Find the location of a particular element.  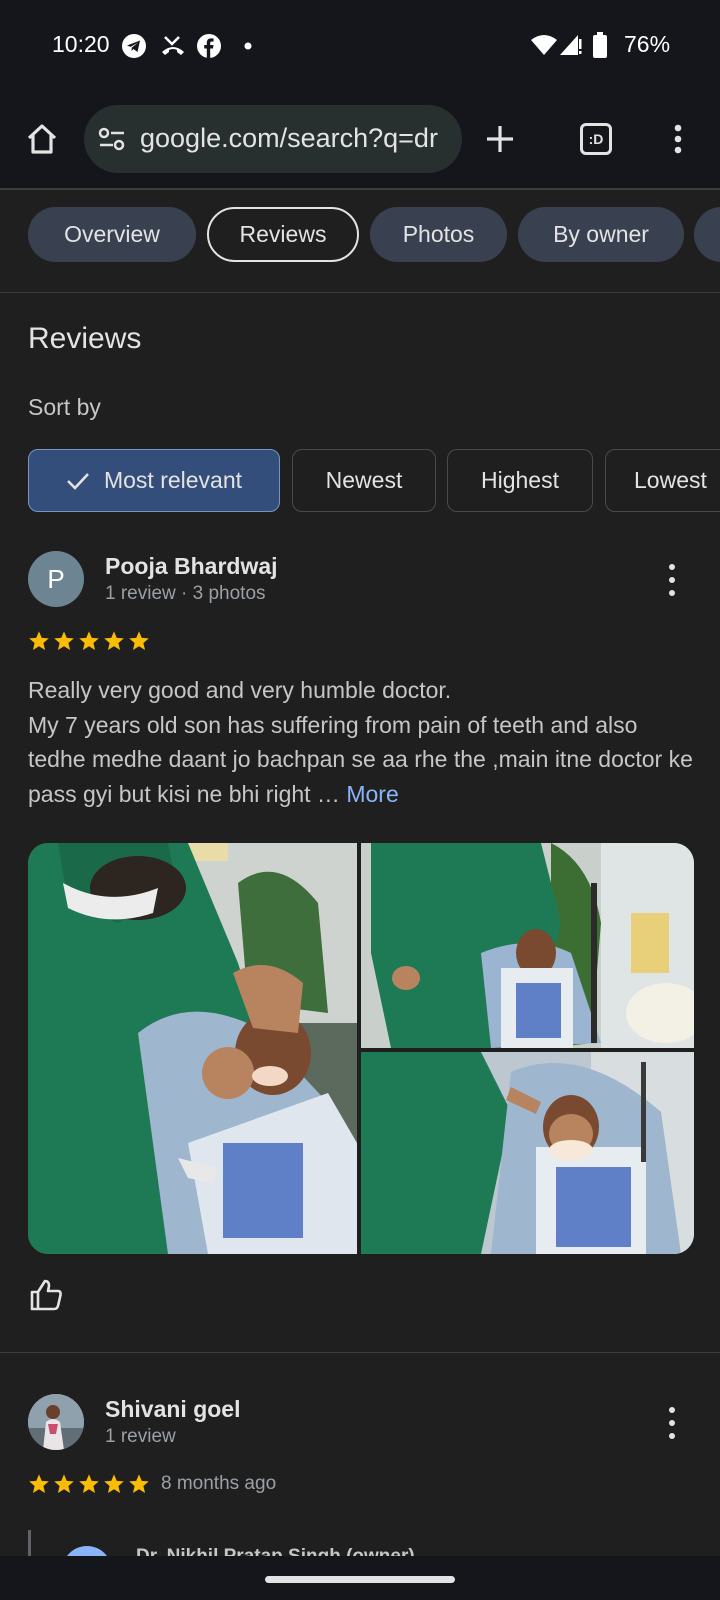

browser-toolbar: google.com/search?q=dr :D is located at coordinates (360, 139).